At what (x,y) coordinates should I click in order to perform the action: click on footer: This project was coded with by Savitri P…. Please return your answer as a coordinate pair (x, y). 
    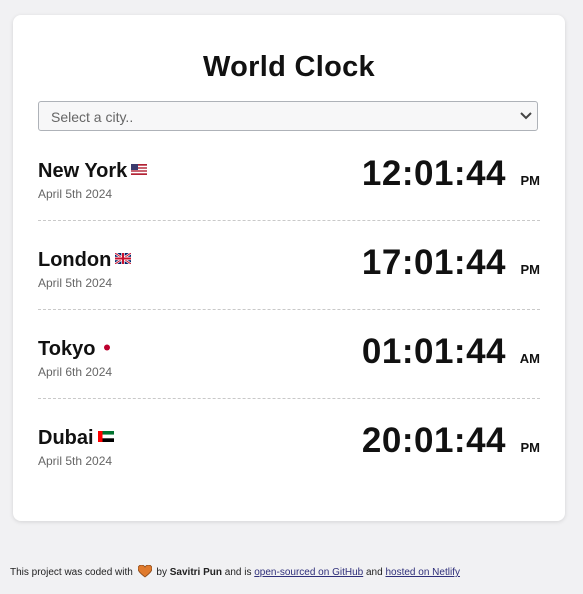
    Looking at the image, I should click on (235, 571).